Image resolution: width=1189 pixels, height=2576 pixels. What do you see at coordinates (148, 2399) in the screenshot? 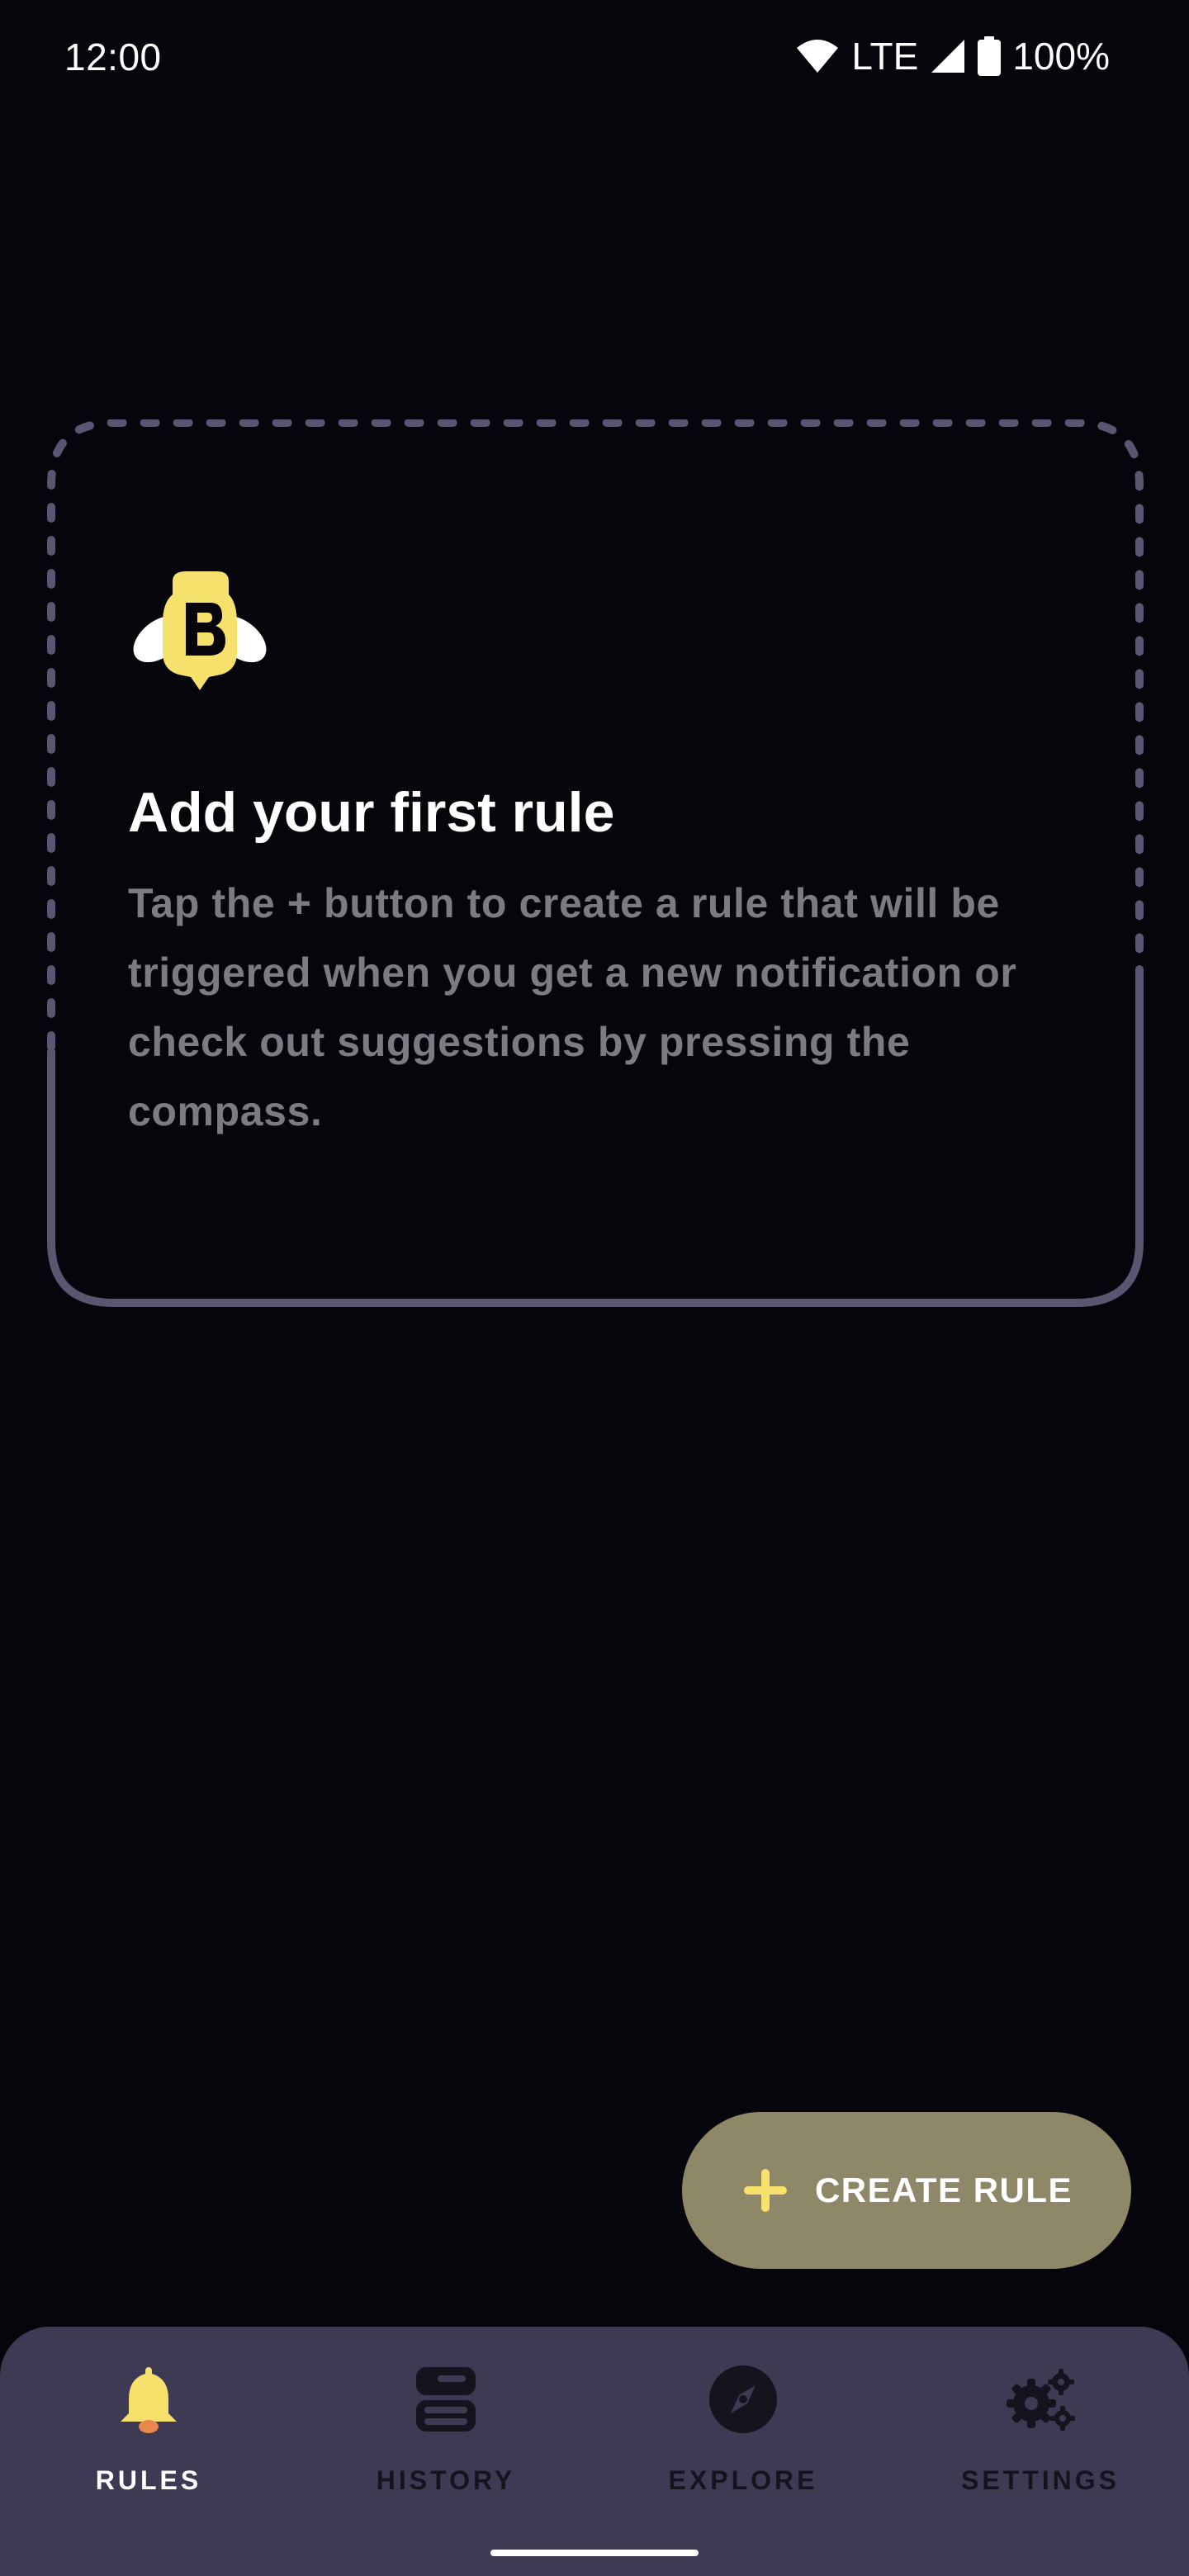
I see `bell-icon` at bounding box center [148, 2399].